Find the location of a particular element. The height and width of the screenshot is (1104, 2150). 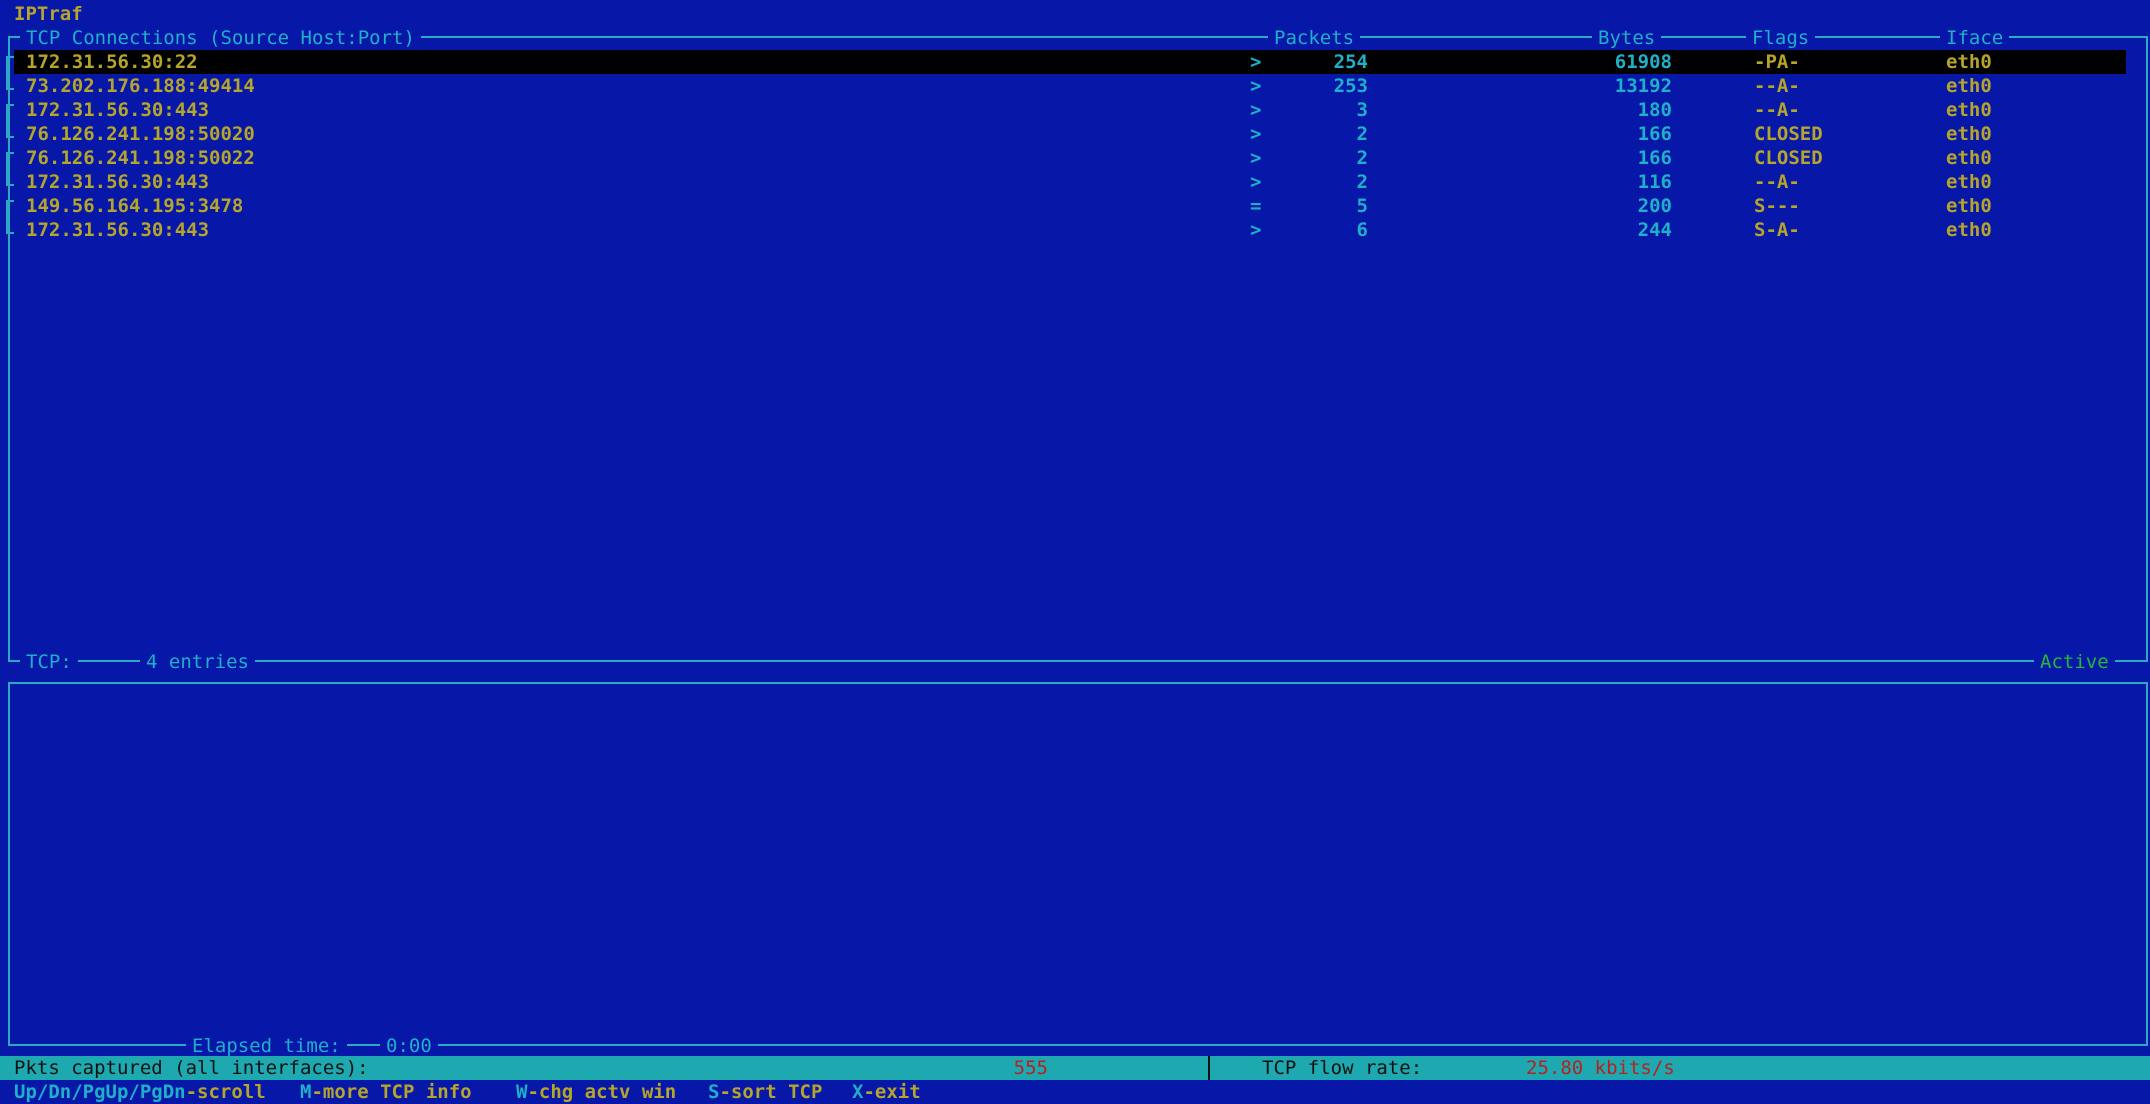

row-packets: 3 is located at coordinates (1362, 110).